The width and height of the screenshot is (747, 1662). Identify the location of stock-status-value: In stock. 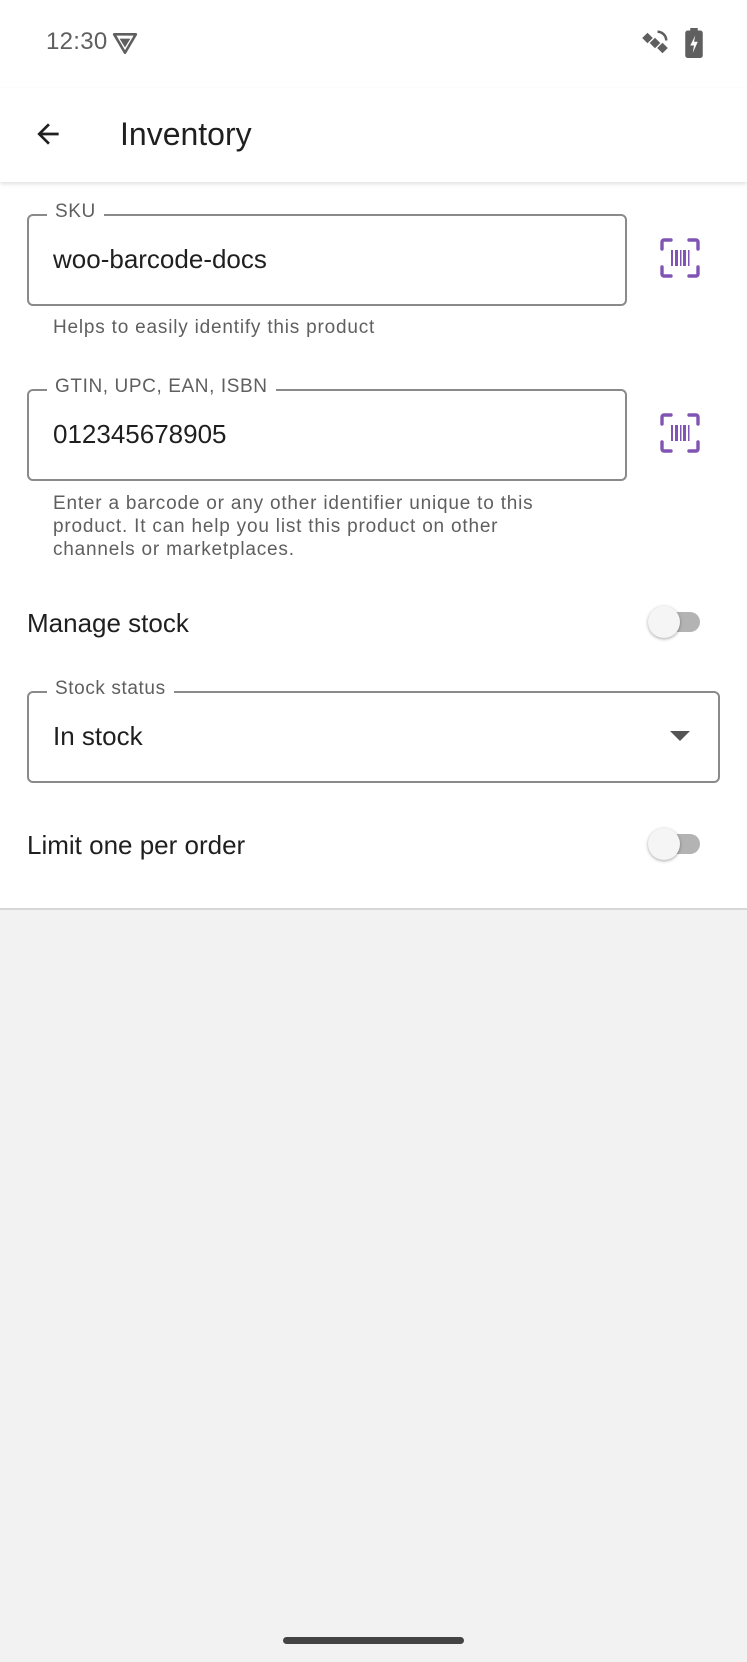
(98, 736).